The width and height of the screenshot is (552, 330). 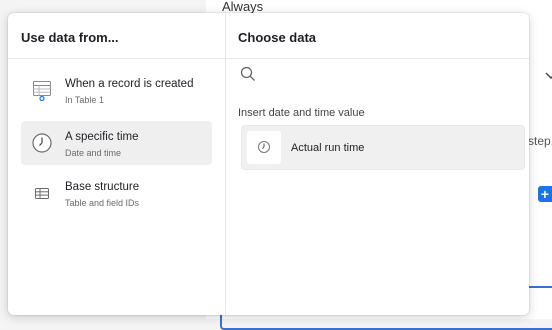 What do you see at coordinates (84, 100) in the screenshot?
I see `source-item-subtitle: In Table 1` at bounding box center [84, 100].